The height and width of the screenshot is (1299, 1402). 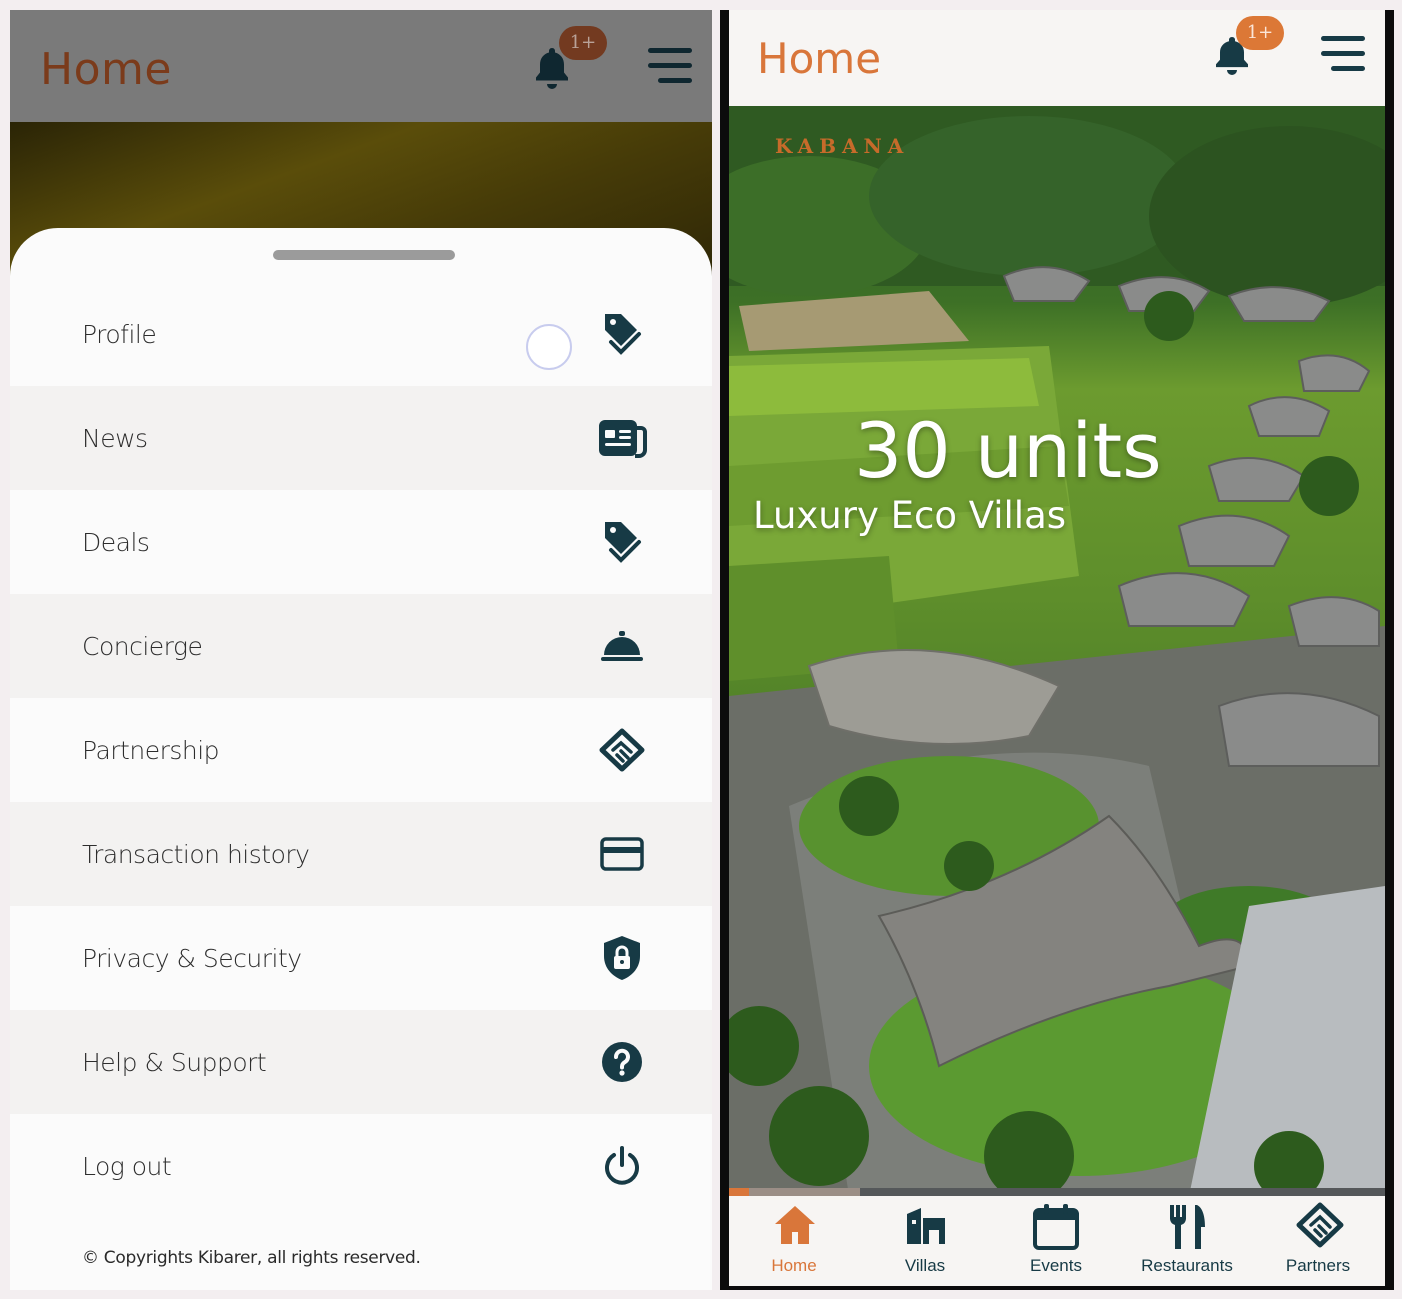 I want to click on tab-label: Events, so click(x=1056, y=1265).